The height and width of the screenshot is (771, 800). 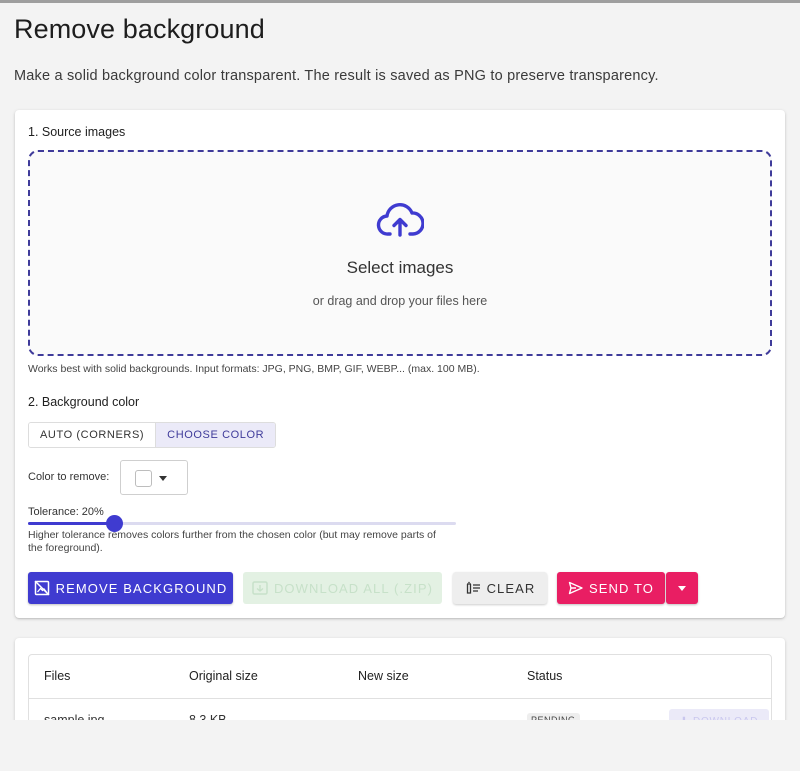 I want to click on send-to-button: SEND TO, so click(x=611, y=588).